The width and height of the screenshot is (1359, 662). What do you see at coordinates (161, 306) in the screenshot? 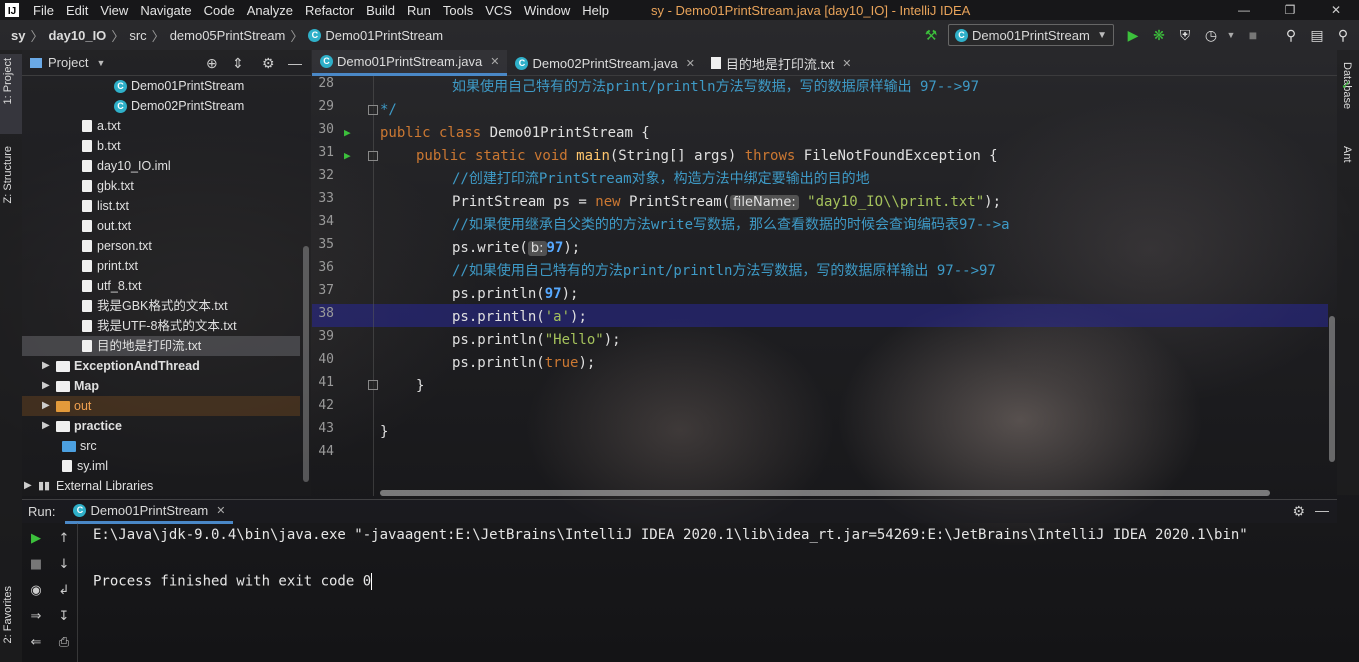
I see `tree-item-gbk-text: 我是GBK格式的文本.txt` at bounding box center [161, 306].